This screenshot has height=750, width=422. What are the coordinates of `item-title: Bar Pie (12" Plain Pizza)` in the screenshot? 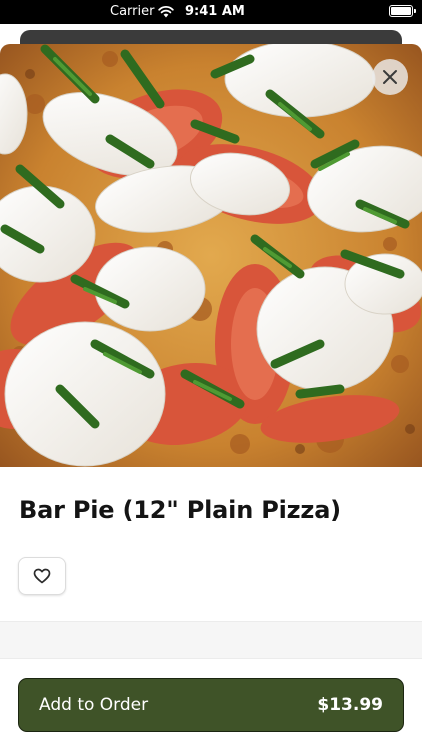 It's located at (180, 510).